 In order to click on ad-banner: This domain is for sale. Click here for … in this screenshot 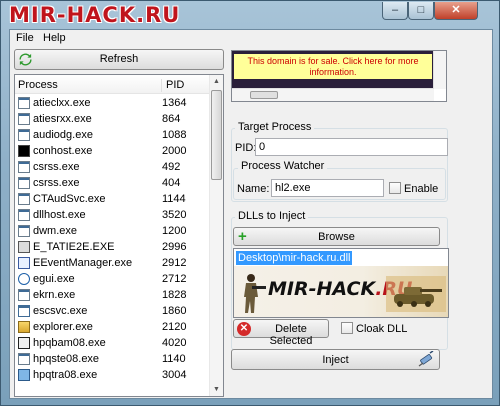, I will do `click(339, 76)`.